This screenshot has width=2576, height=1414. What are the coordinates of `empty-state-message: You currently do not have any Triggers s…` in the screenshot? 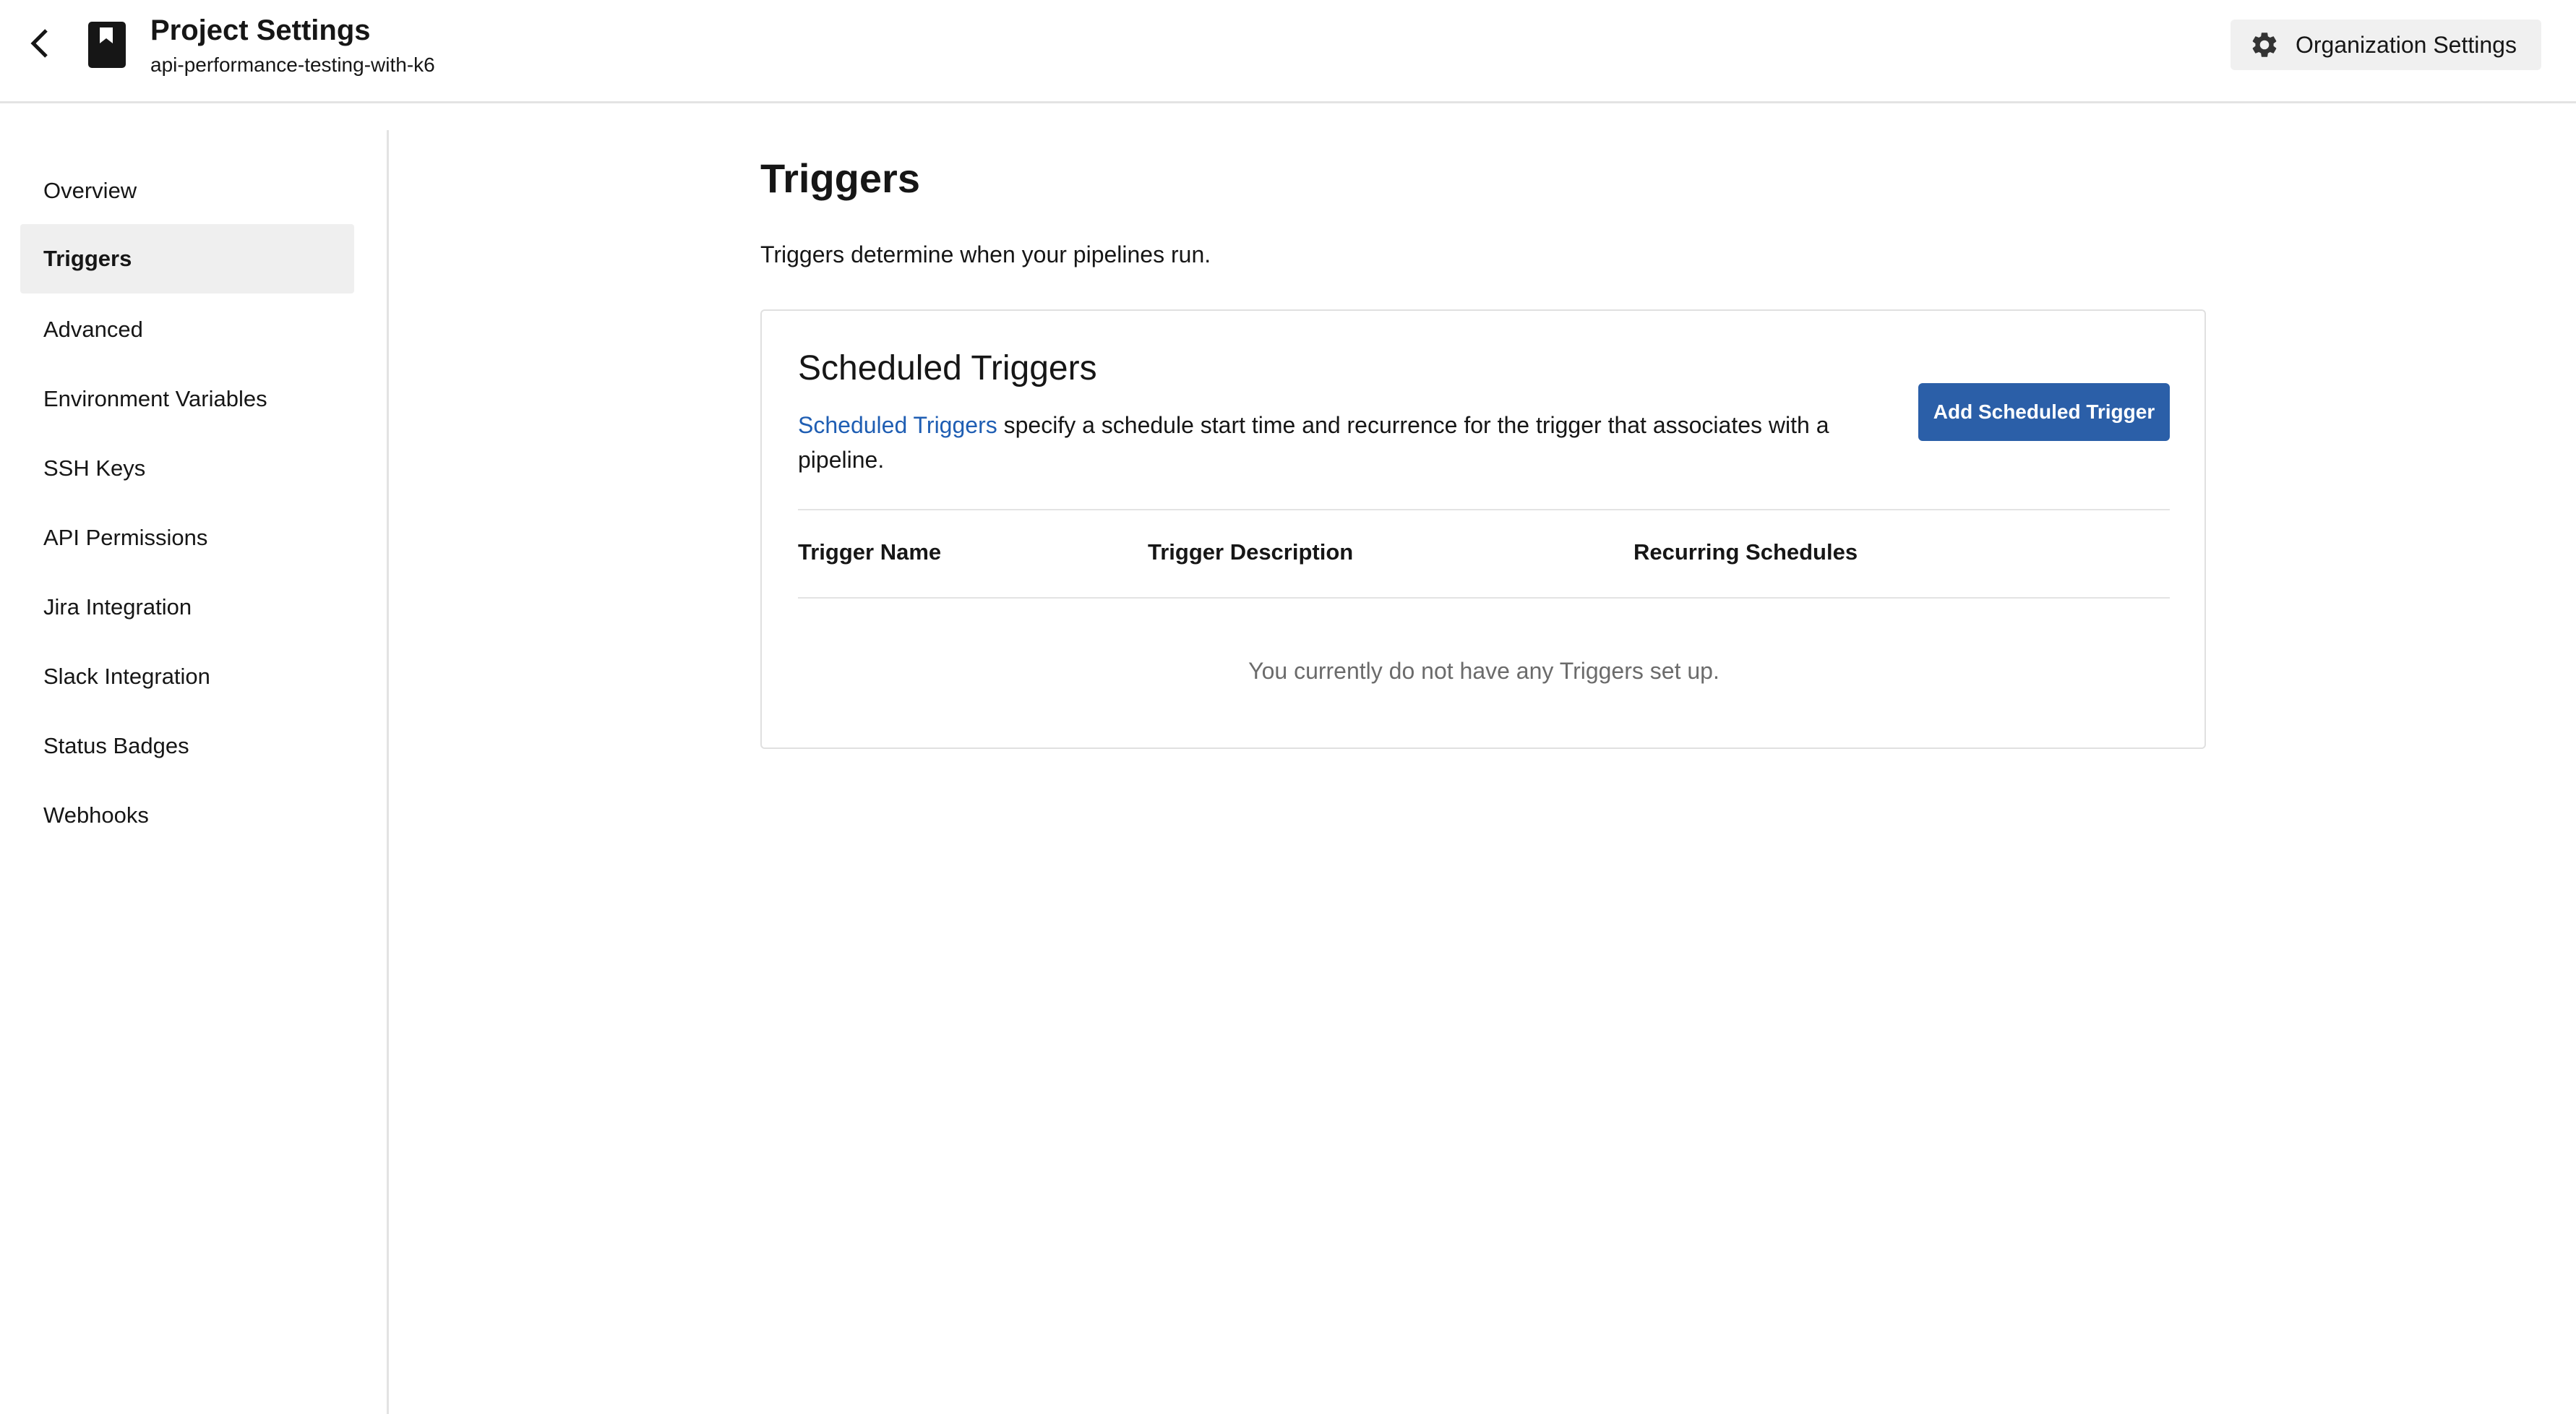 It's located at (1484, 671).